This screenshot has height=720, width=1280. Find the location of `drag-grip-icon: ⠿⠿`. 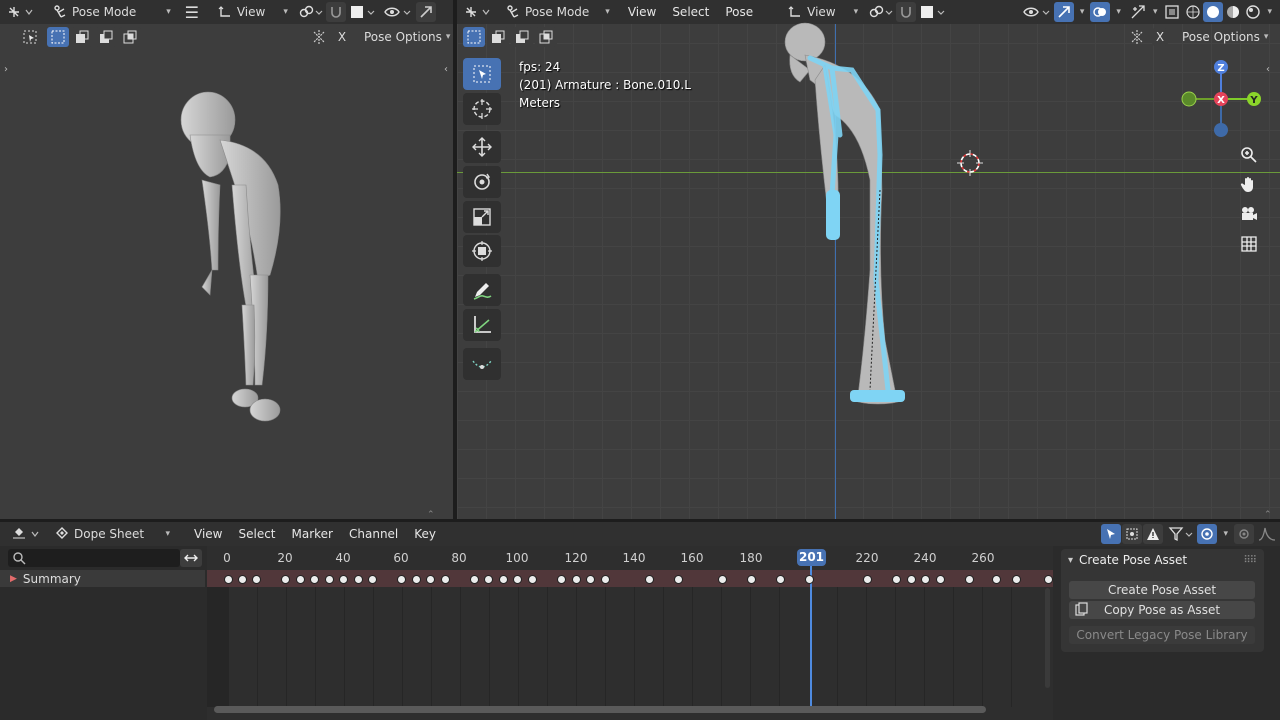

drag-grip-icon: ⠿⠿ is located at coordinates (1250, 560).